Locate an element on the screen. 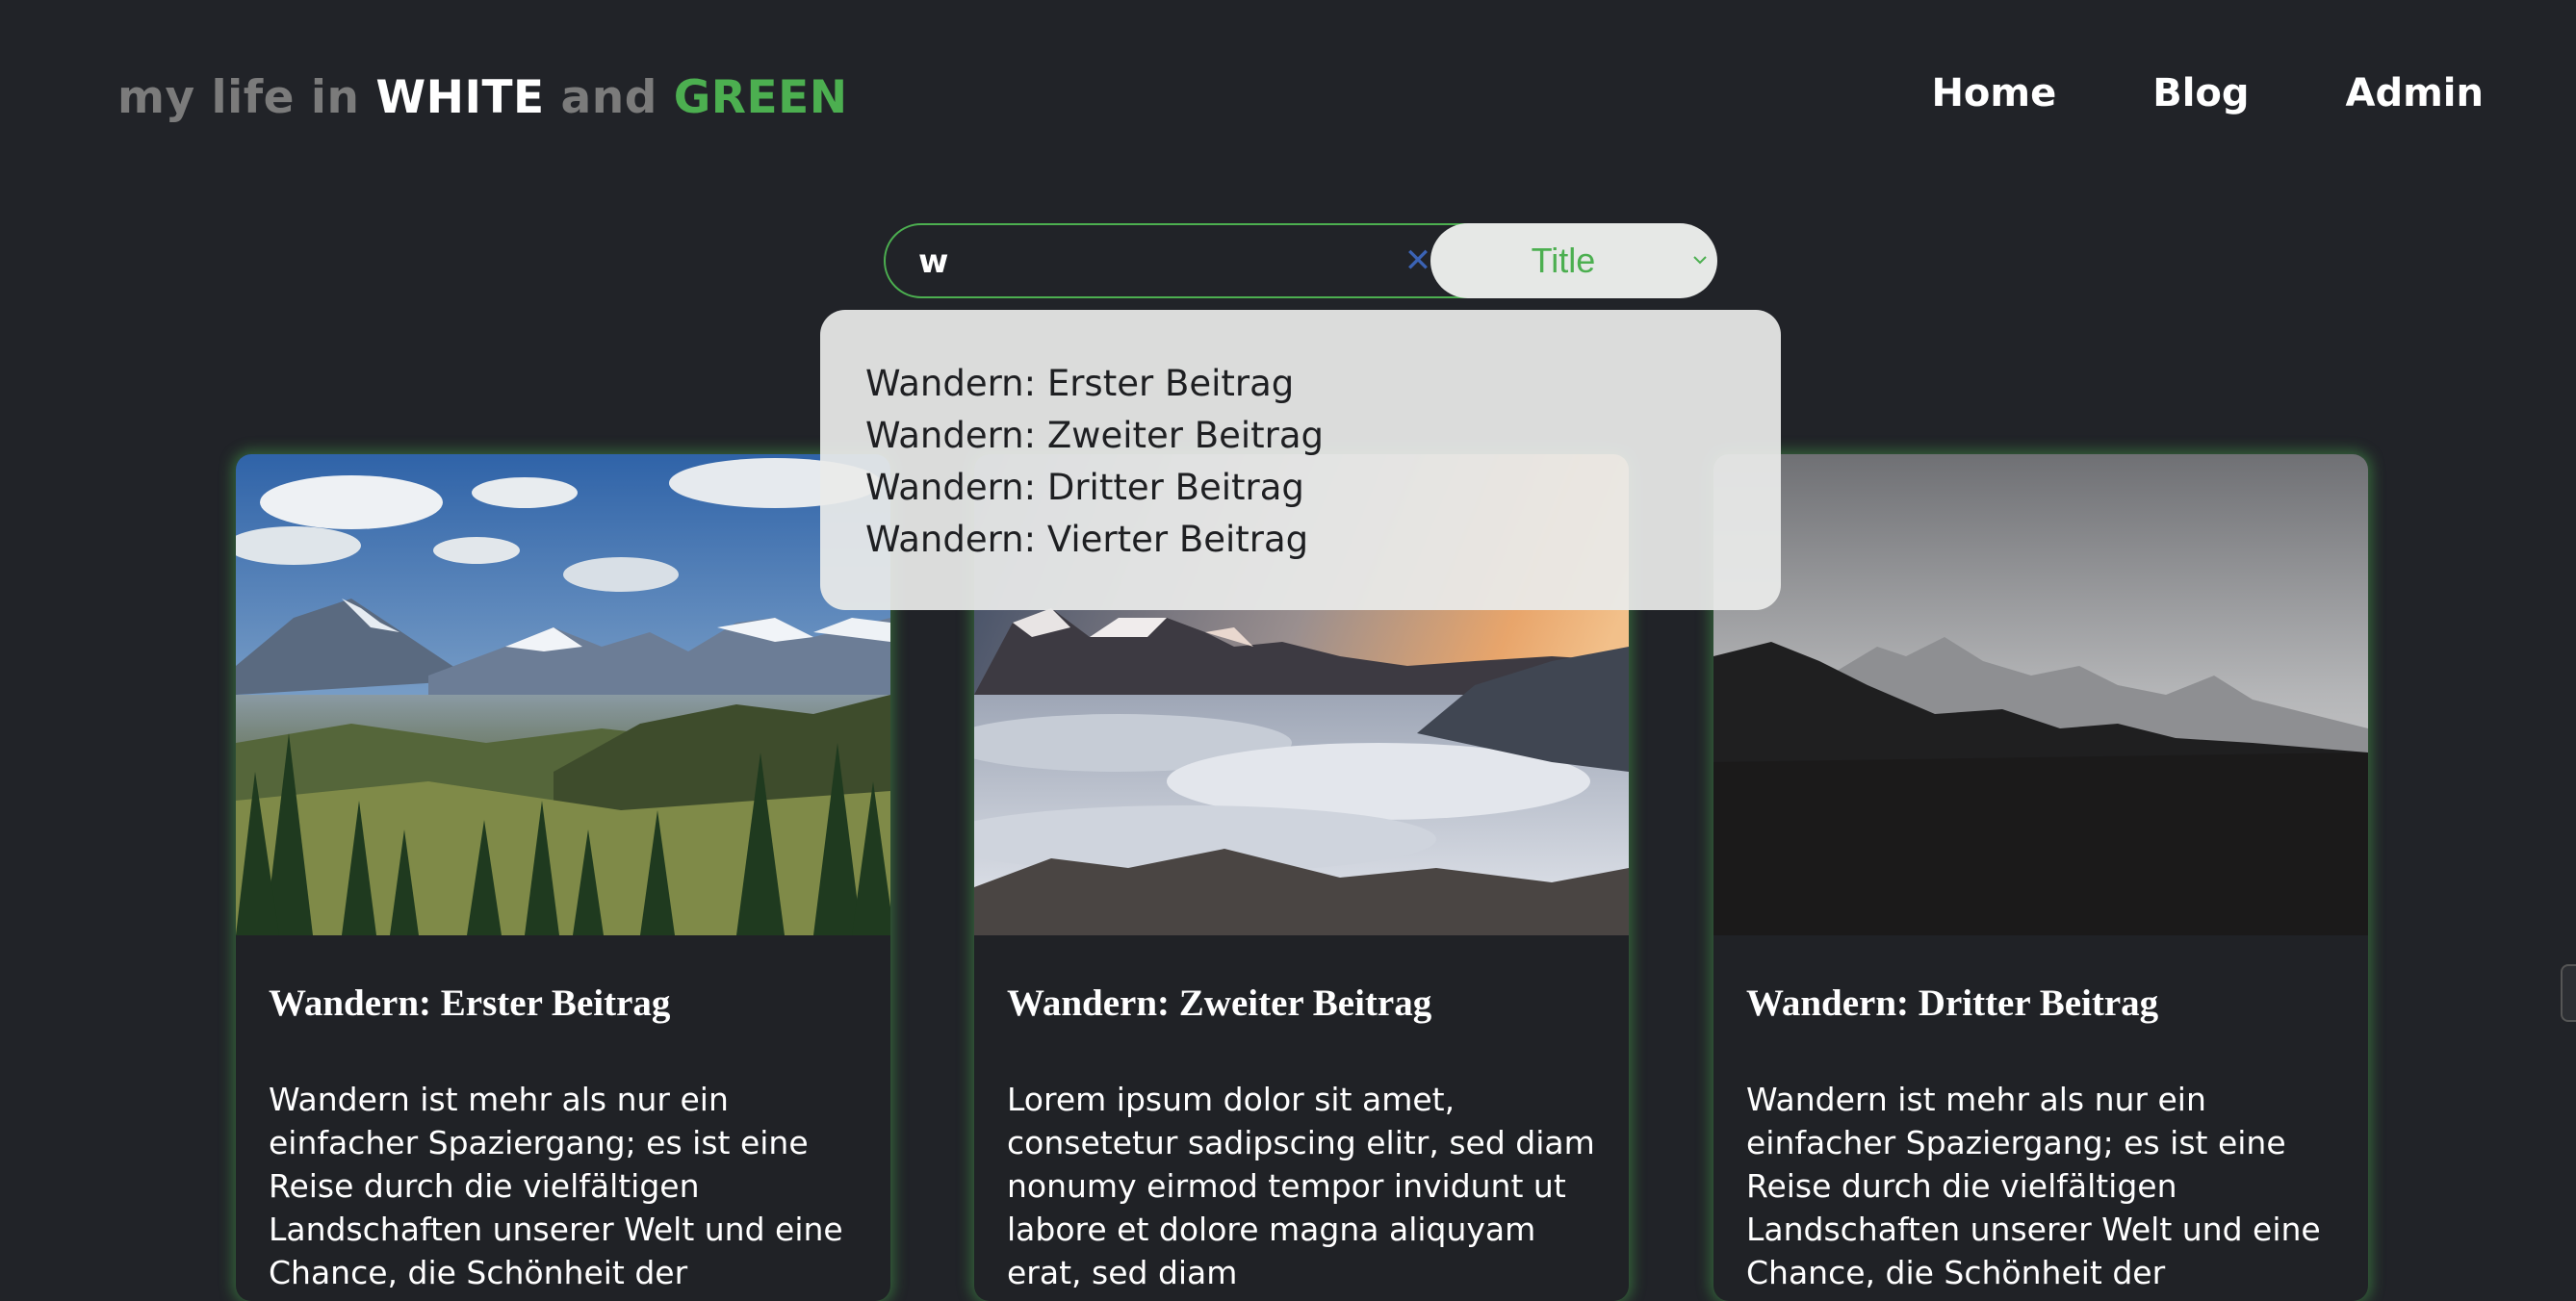 The height and width of the screenshot is (1301, 2576). search-filter-select: Title is located at coordinates (1574, 260).